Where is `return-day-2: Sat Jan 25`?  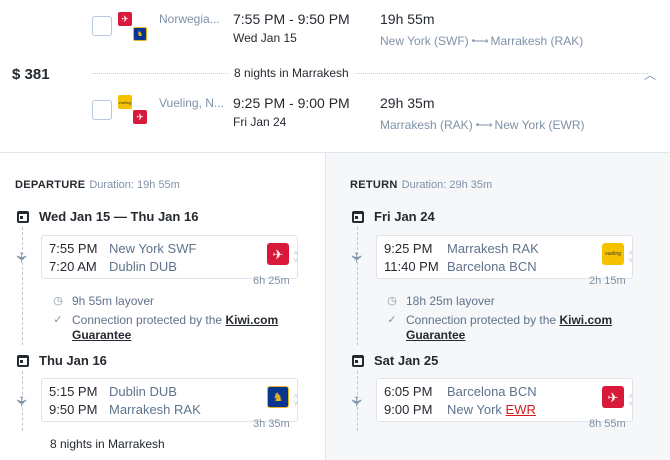 return-day-2: Sat Jan 25 is located at coordinates (395, 360).